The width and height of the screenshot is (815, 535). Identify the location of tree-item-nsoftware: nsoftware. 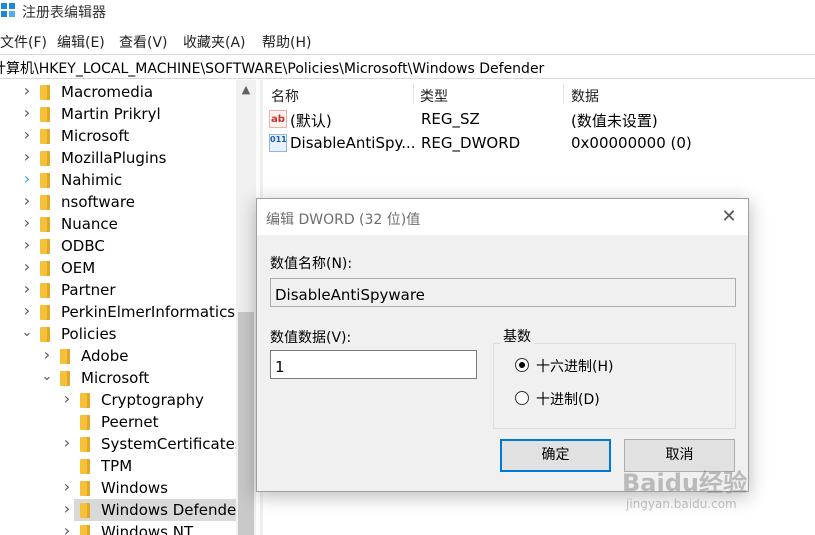
(118, 202).